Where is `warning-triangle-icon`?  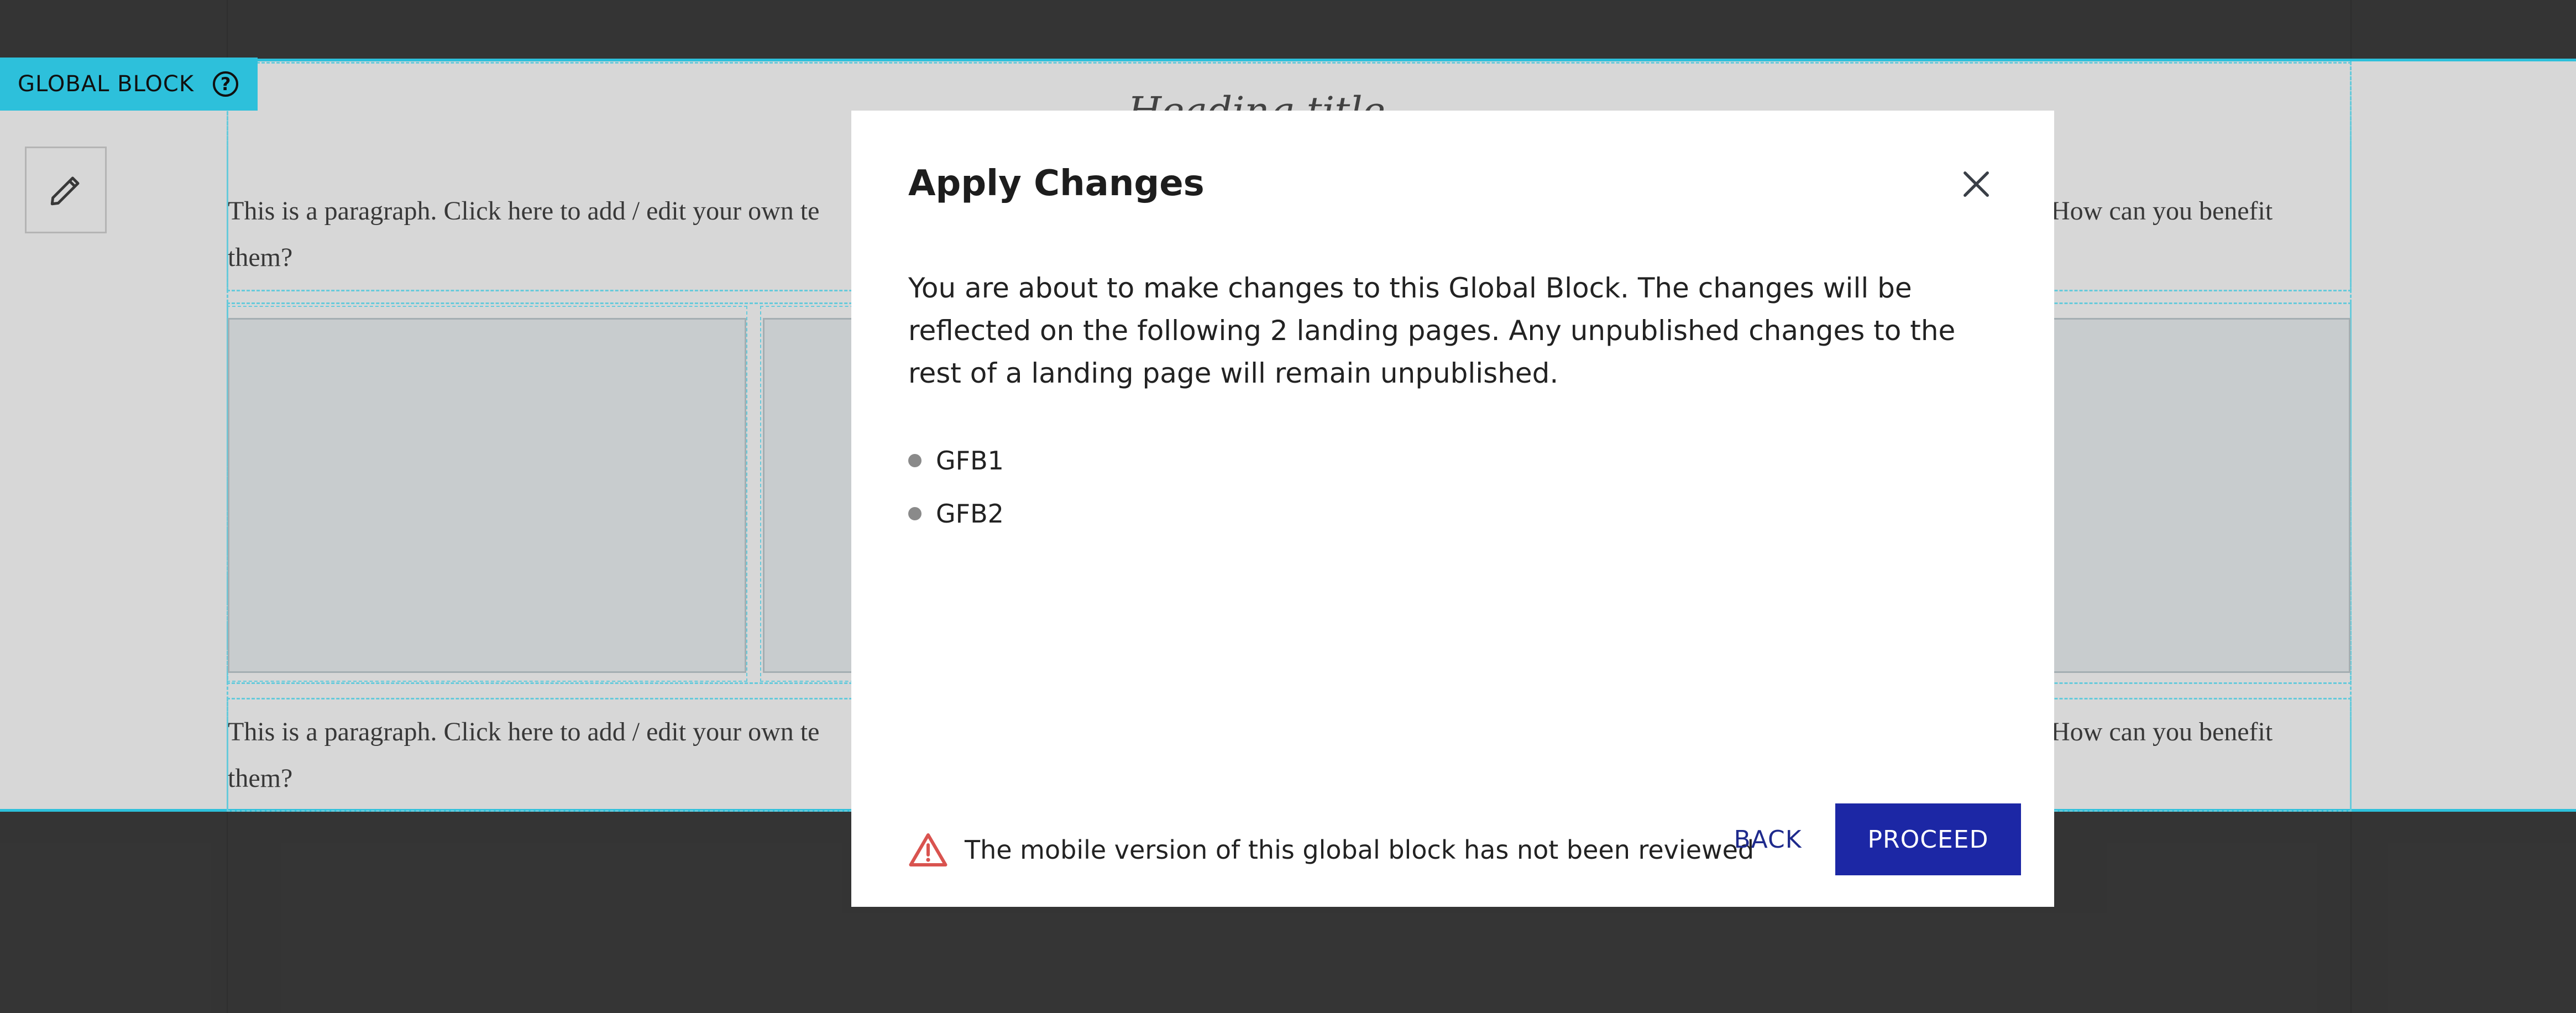 warning-triangle-icon is located at coordinates (928, 849).